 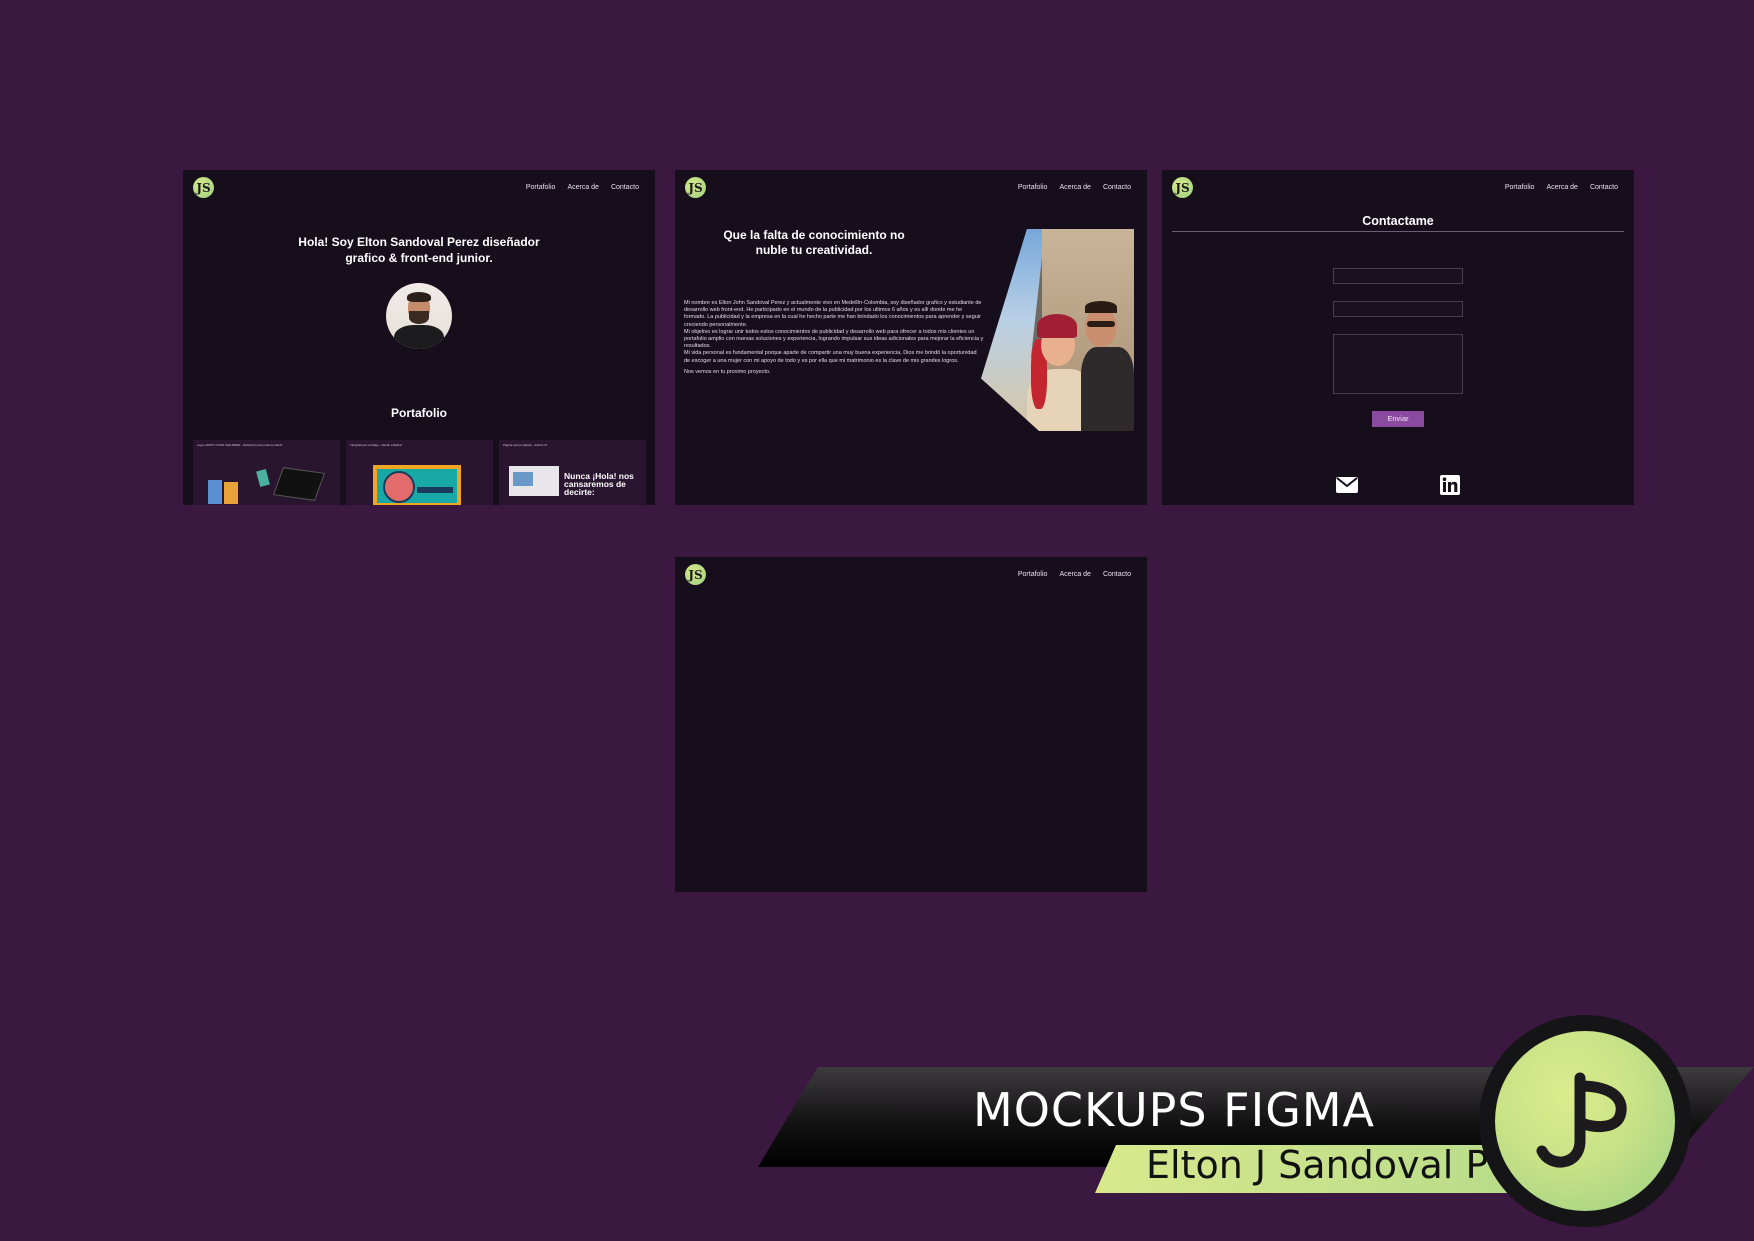 I want to click on thumb-caption: Página web portafolio - diseño UI, so click(x=525, y=445).